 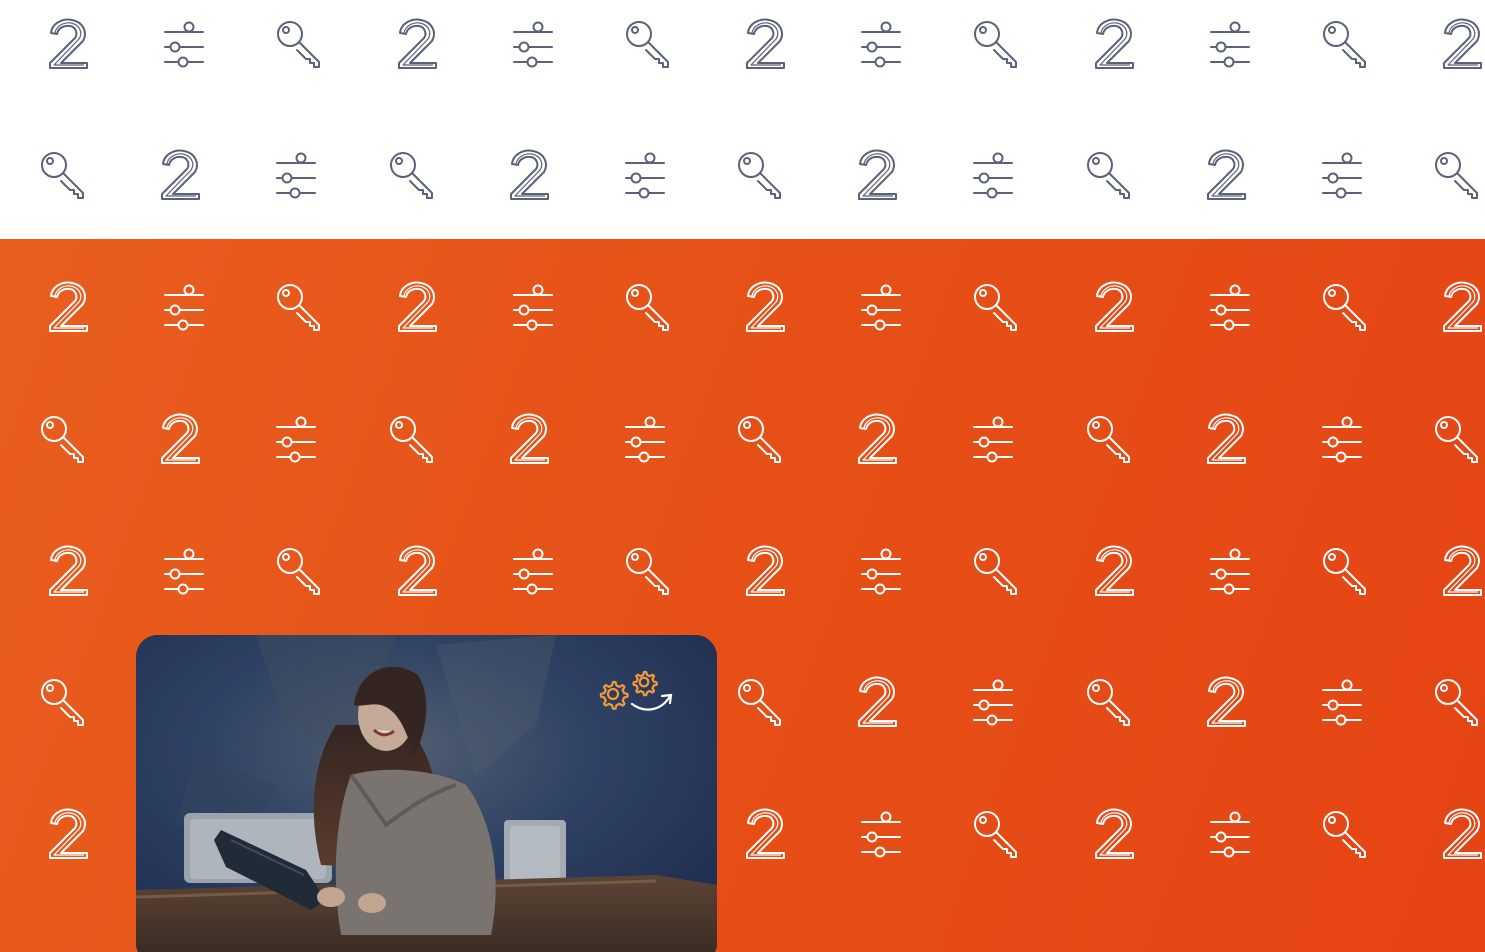 I want to click on gears-arrow-icon, so click(x=636, y=691).